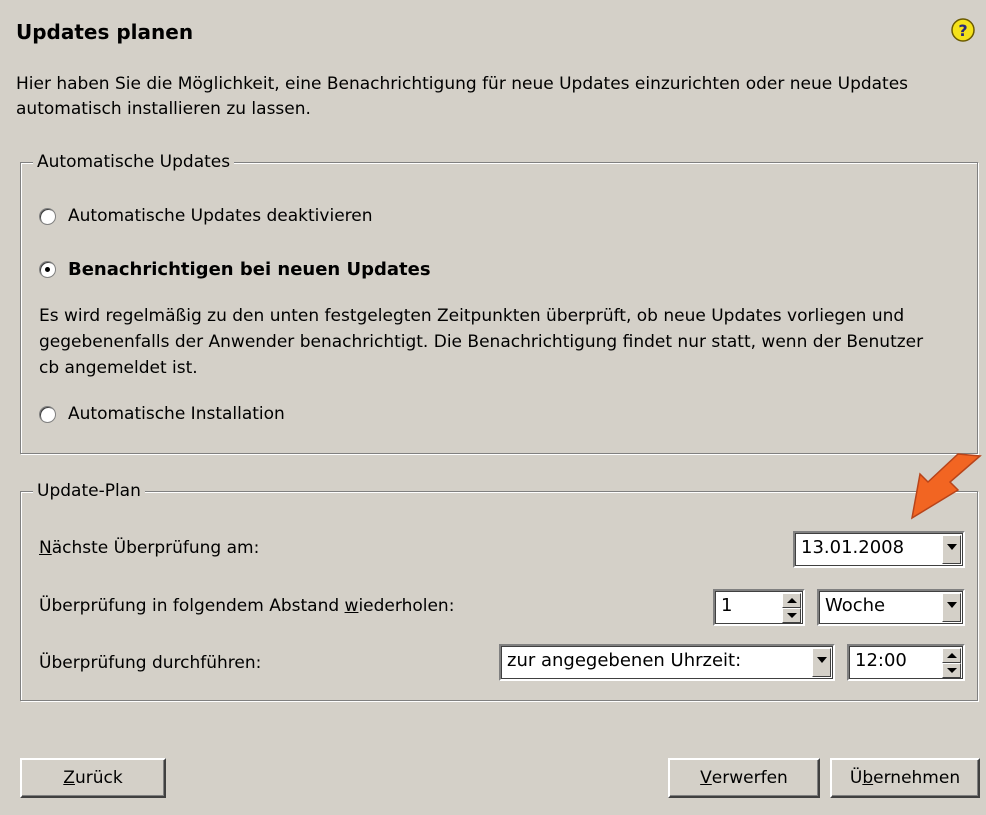 The width and height of the screenshot is (986, 815). I want to click on radio-label: Automatische Updates deaktivieren, so click(220, 216).